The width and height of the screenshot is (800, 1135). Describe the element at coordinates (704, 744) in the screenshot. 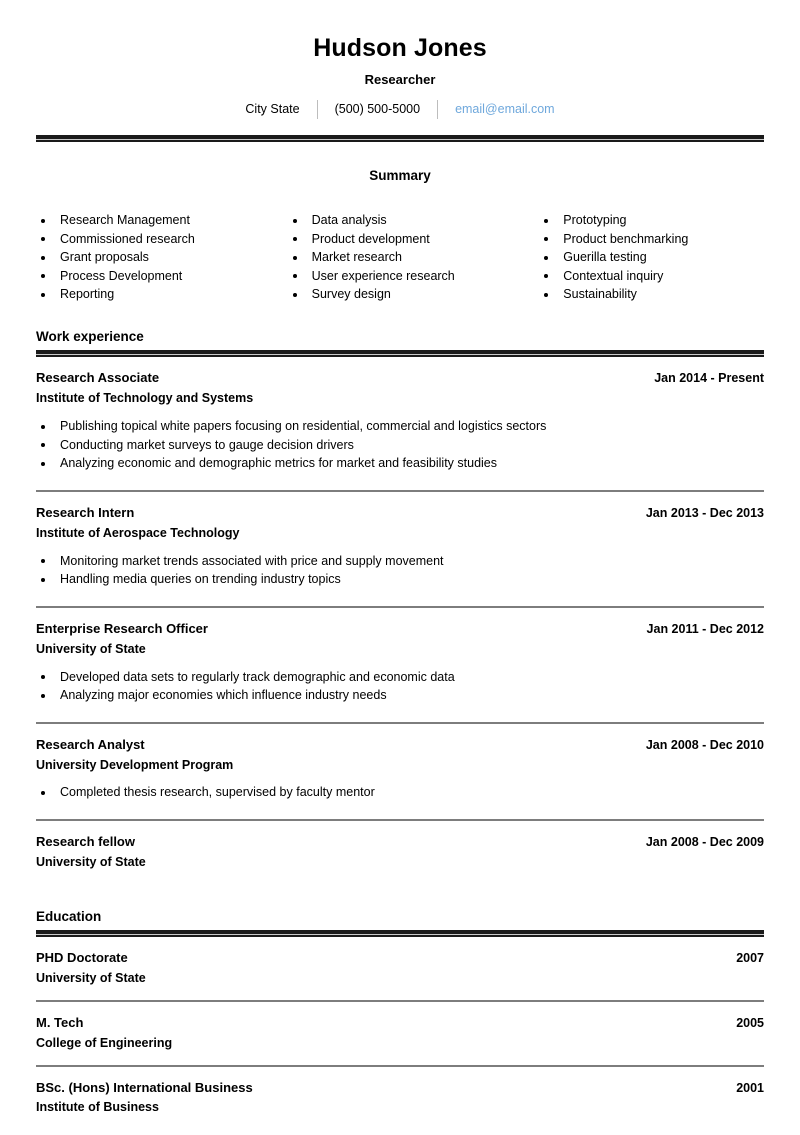

I see `job-date-range: Jan 2008 - Dec 2010` at that location.